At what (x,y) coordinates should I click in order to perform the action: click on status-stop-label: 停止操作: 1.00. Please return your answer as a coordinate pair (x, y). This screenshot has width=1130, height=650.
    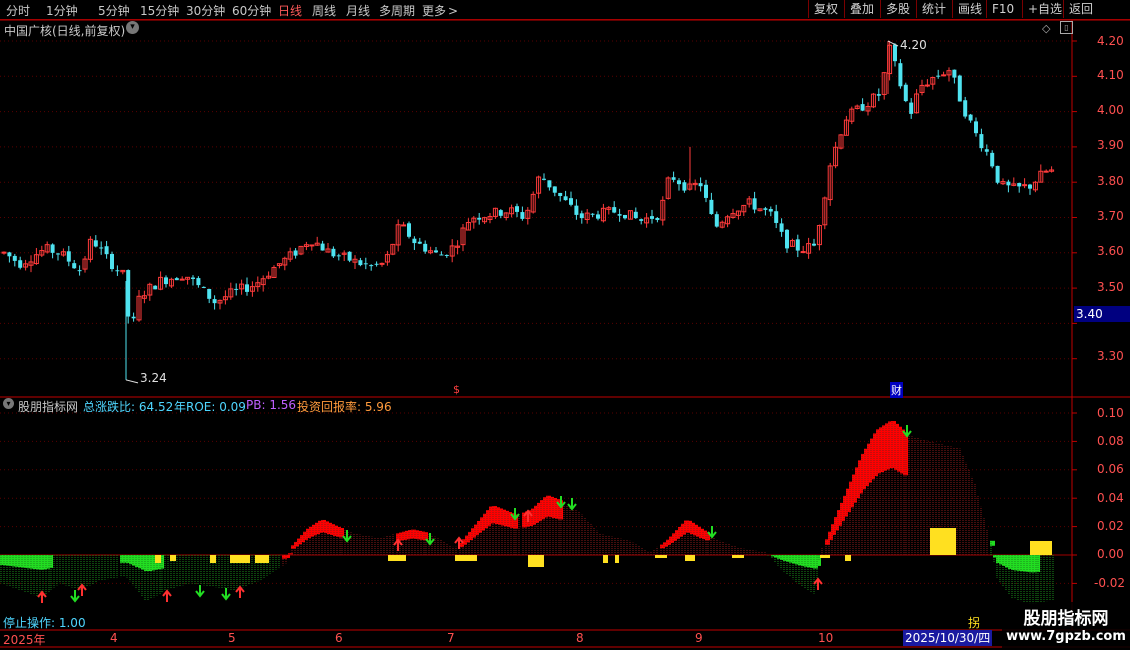
    Looking at the image, I should click on (44, 623).